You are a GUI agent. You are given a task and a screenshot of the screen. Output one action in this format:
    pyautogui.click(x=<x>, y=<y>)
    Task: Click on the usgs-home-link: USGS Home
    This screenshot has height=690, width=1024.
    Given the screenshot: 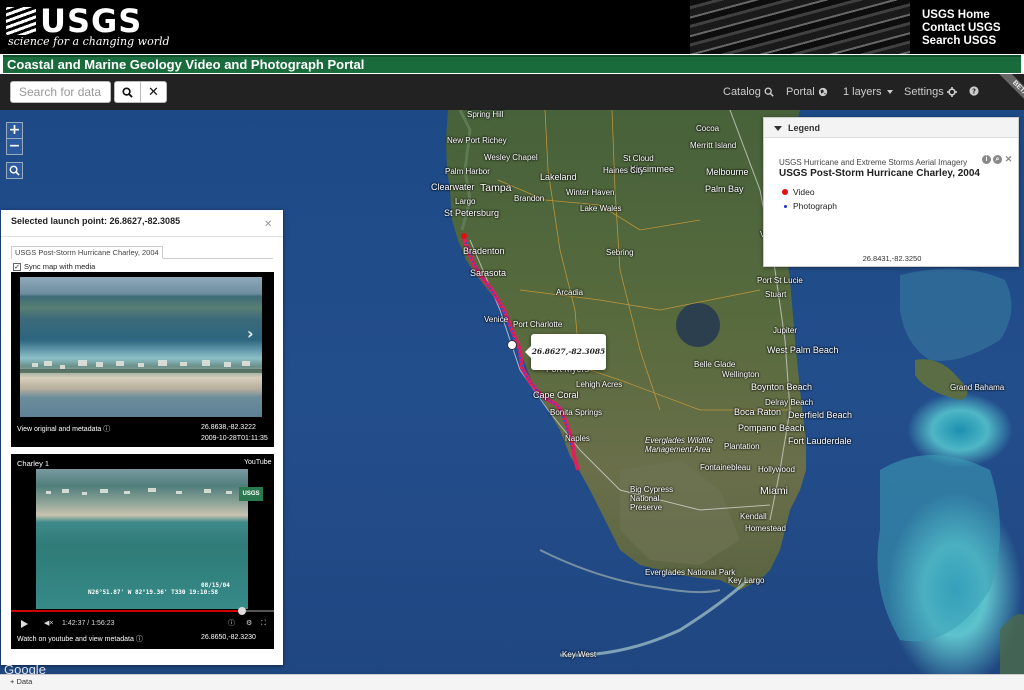 What is the action you would take?
    pyautogui.click(x=961, y=15)
    